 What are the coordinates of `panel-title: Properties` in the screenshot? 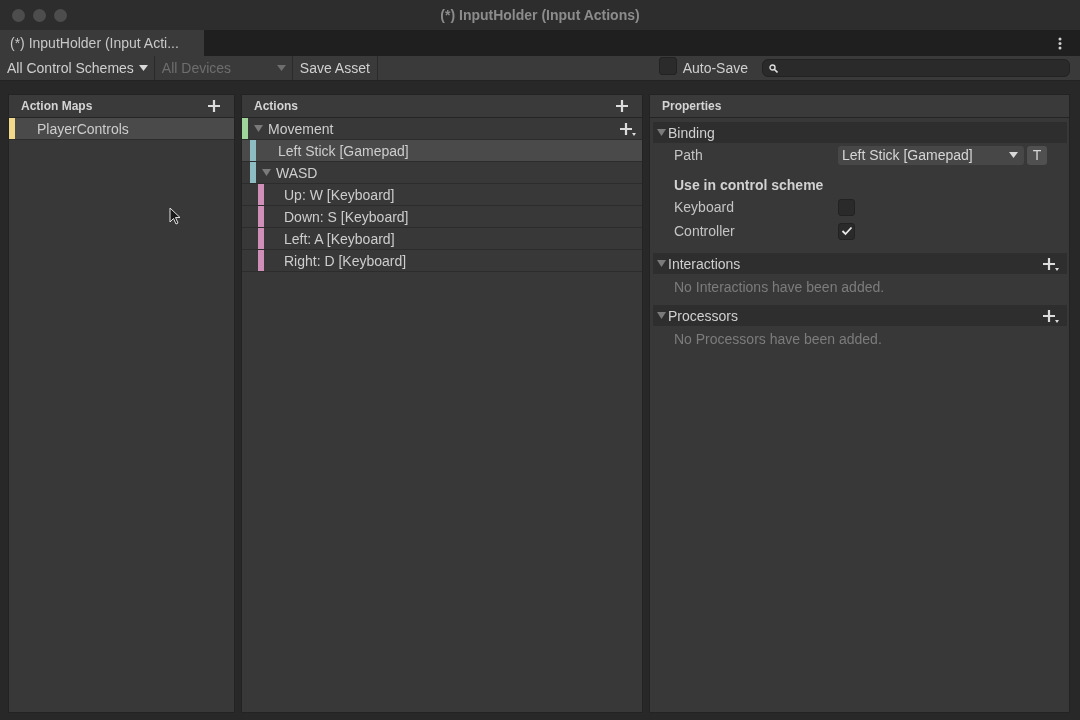 It's located at (692, 106).